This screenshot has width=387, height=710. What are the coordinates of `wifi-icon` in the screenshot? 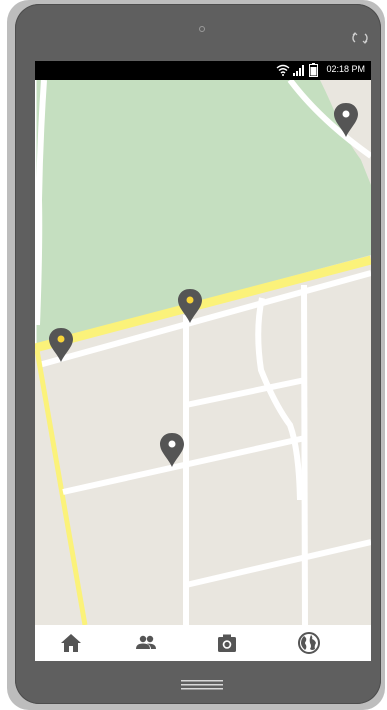 It's located at (283, 70).